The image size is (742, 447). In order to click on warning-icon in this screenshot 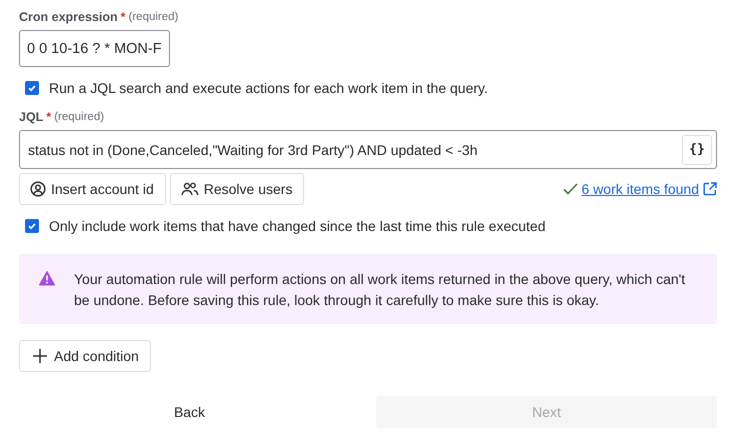, I will do `click(47, 278)`.